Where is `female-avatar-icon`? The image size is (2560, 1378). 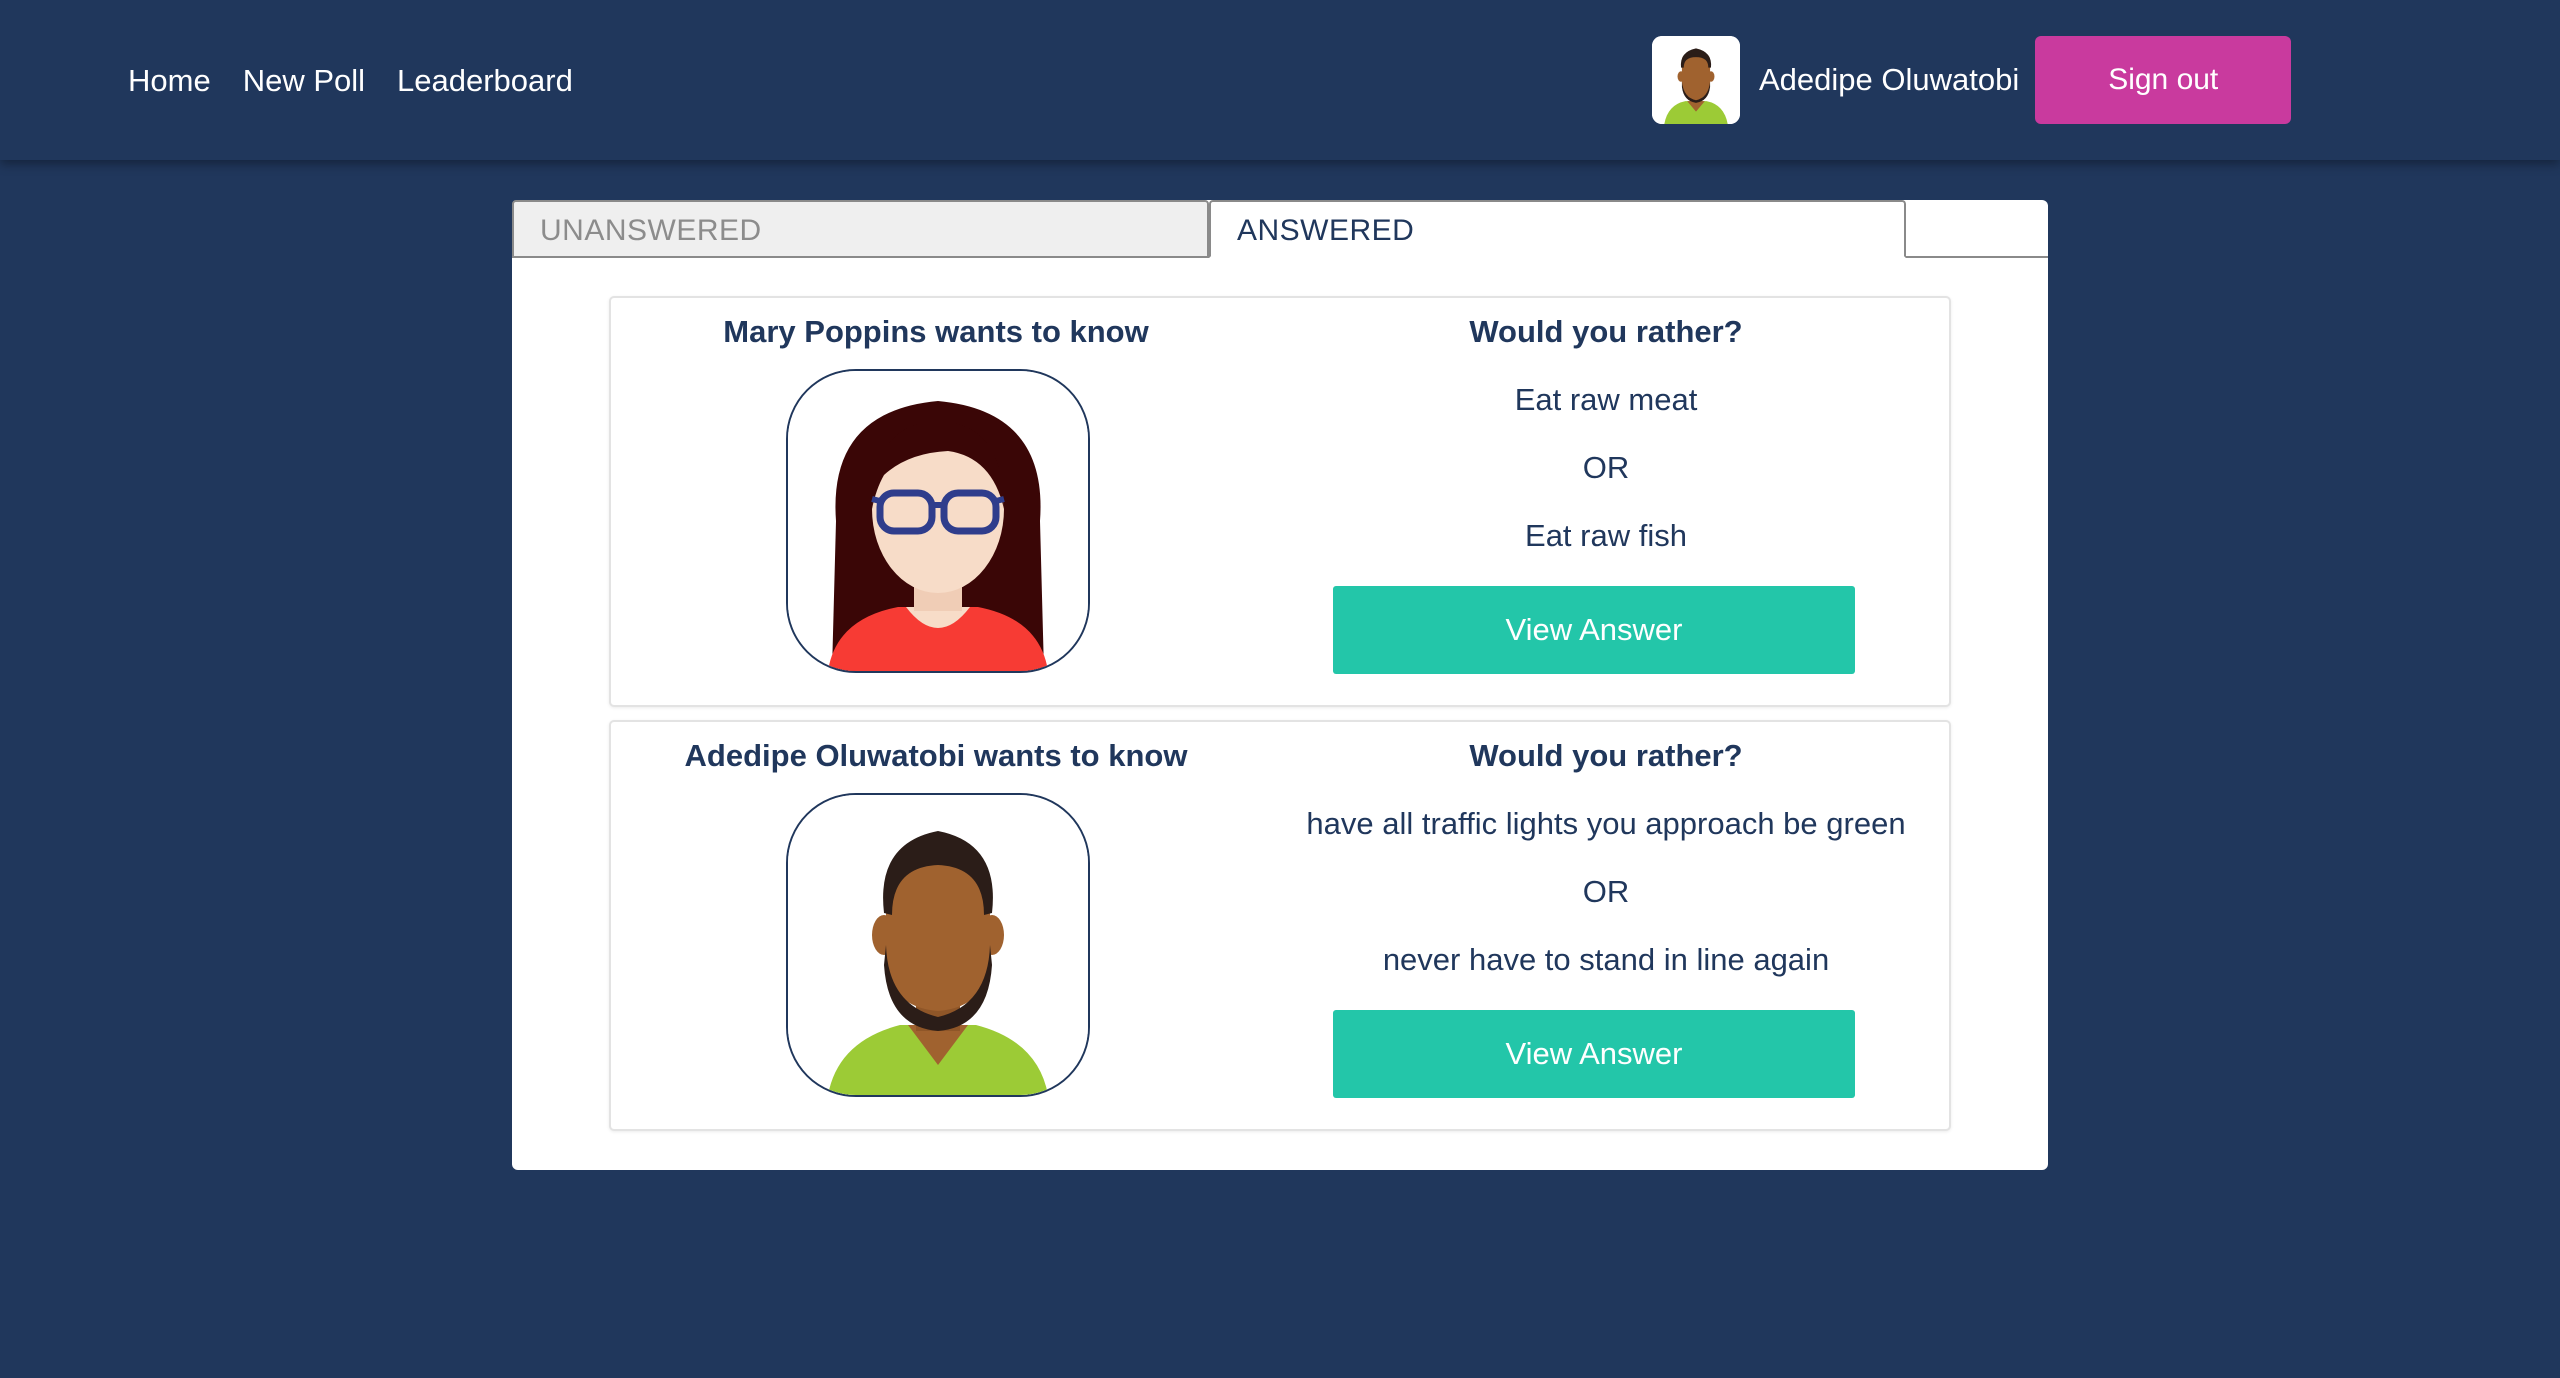 female-avatar-icon is located at coordinates (938, 521).